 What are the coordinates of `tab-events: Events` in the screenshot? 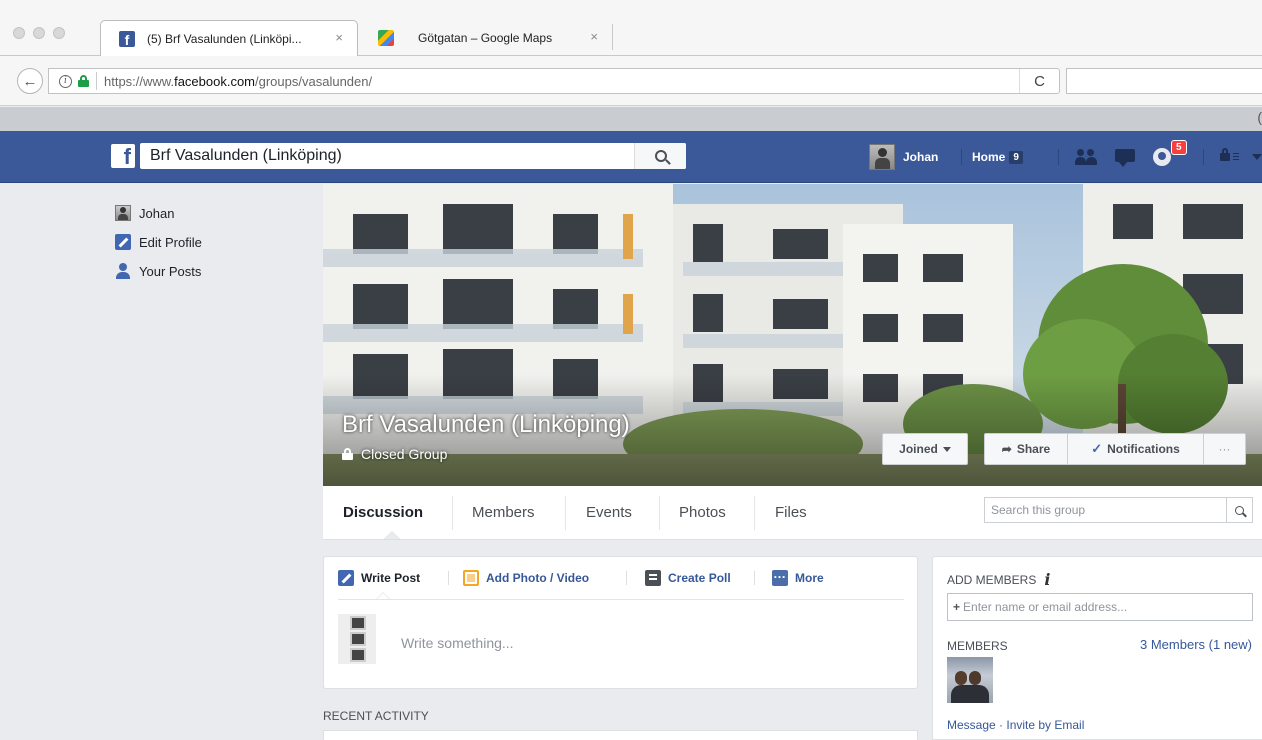 It's located at (609, 512).